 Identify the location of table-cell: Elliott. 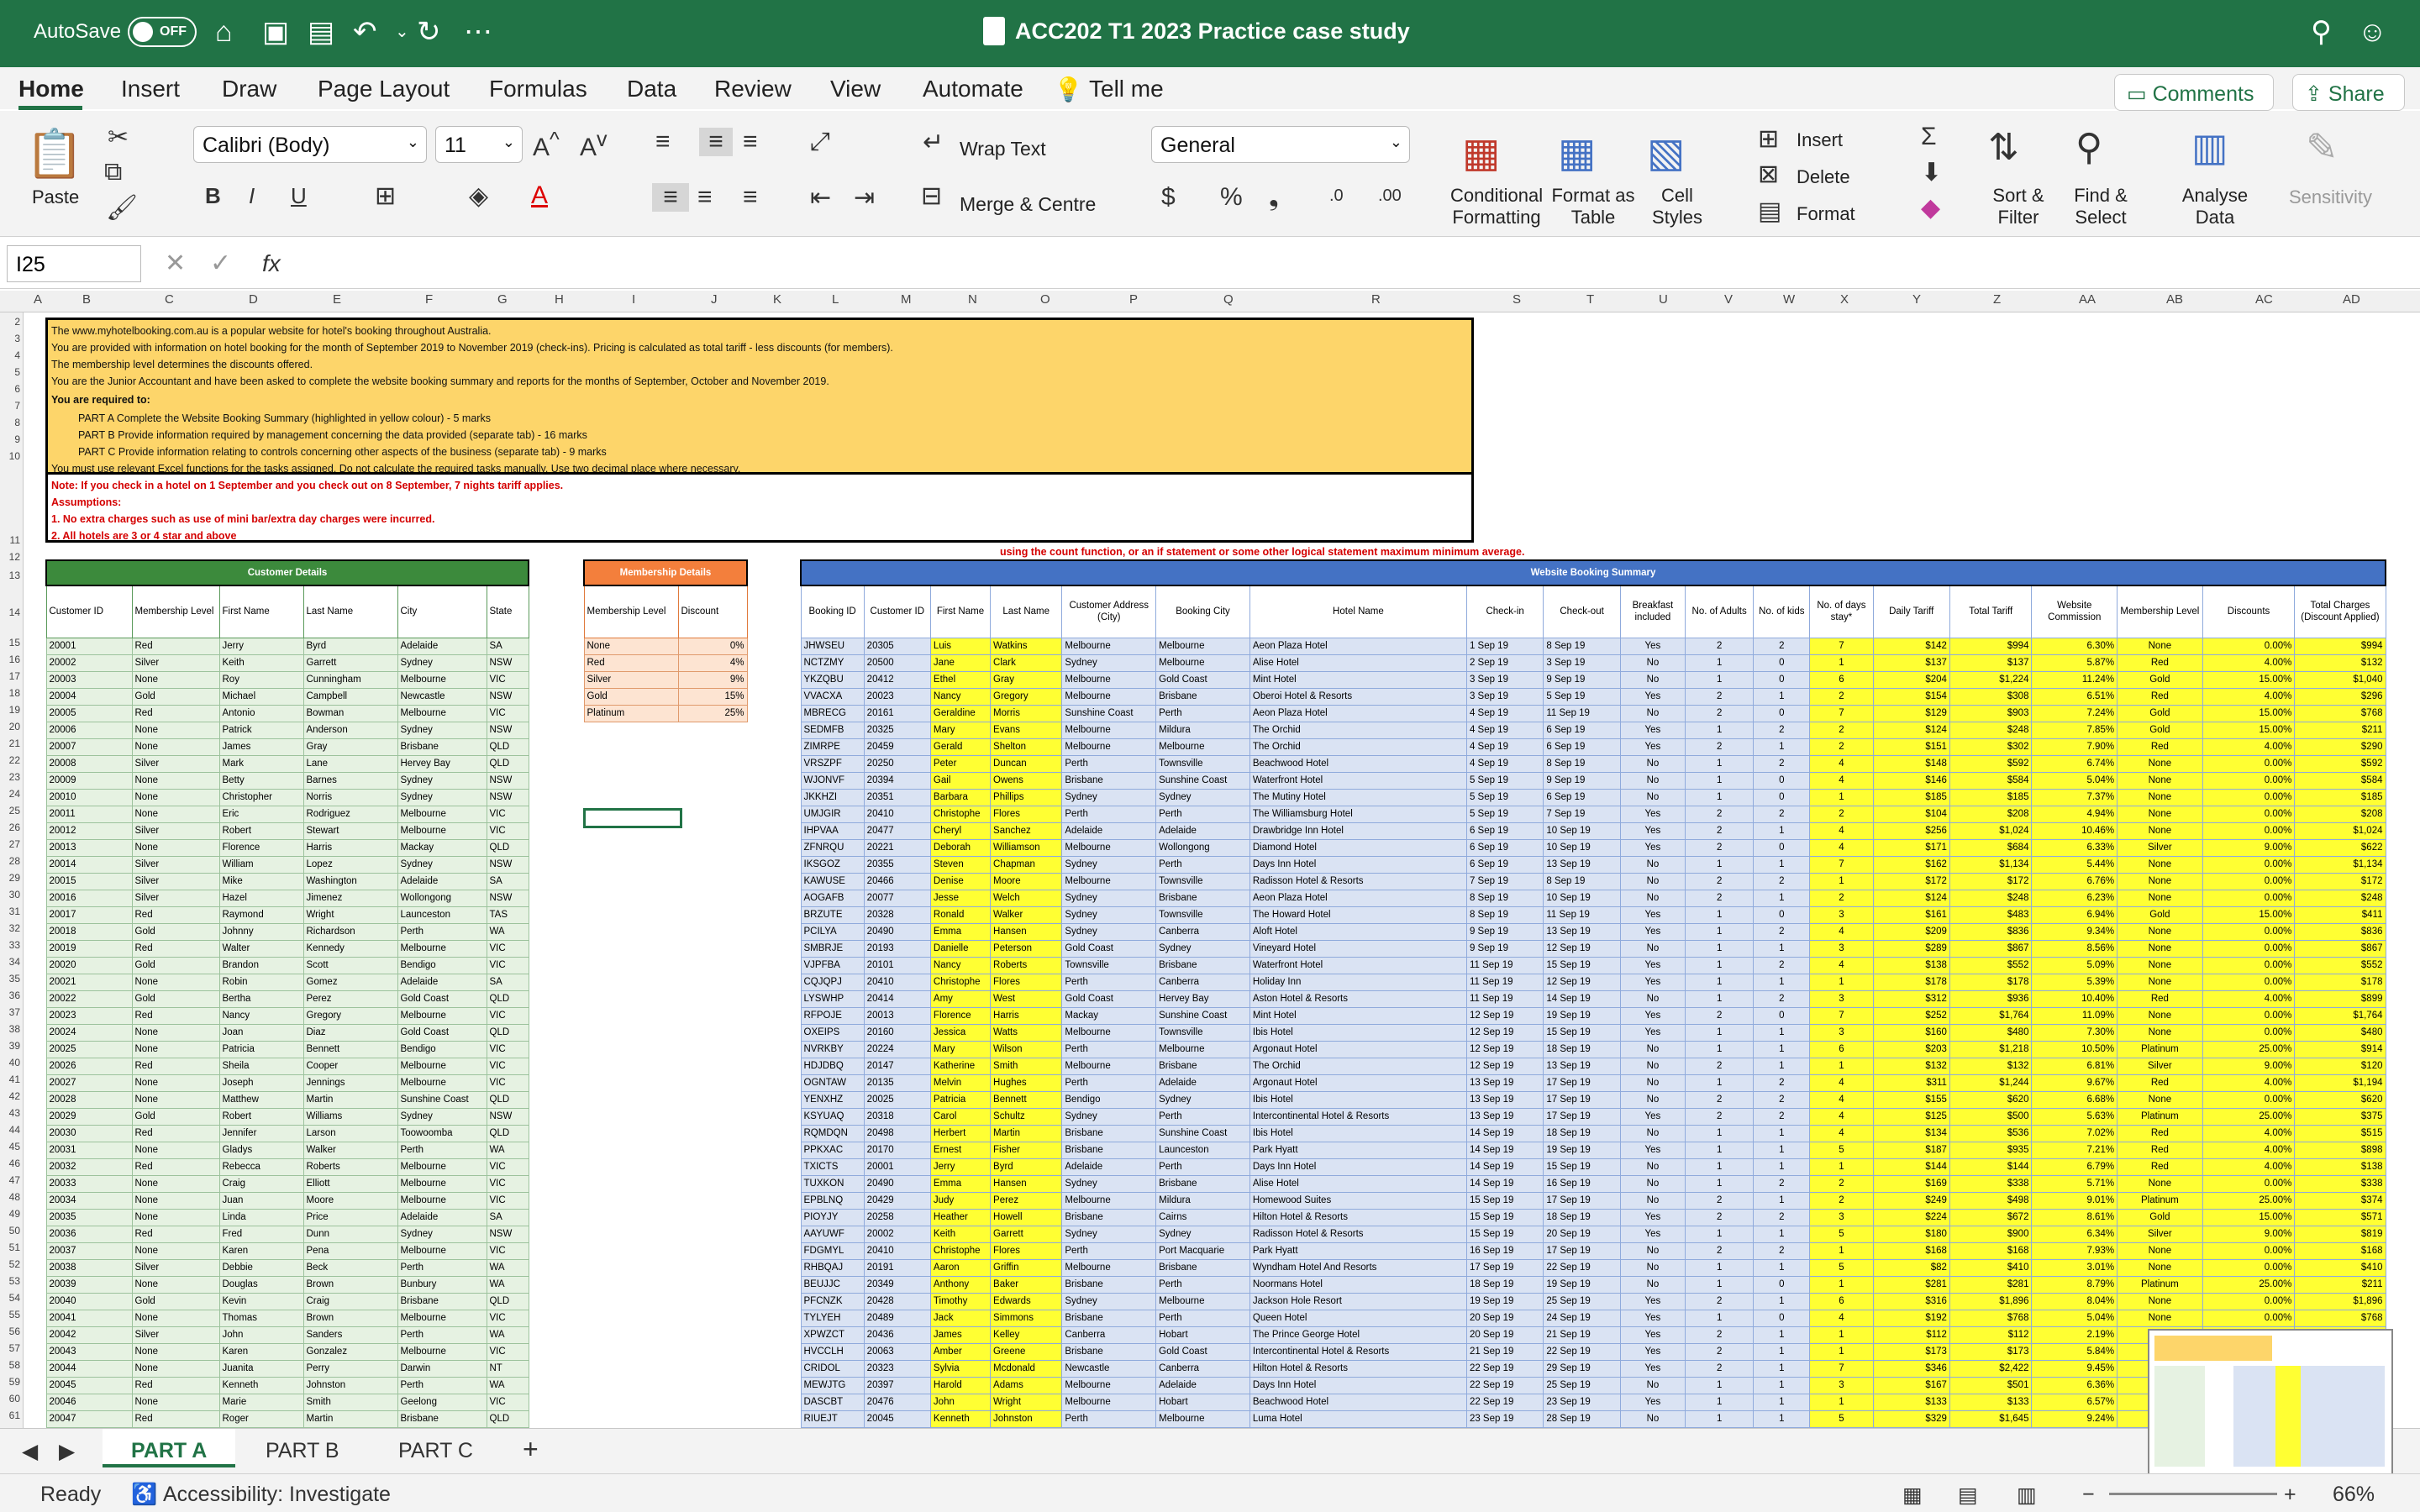
(350, 1183).